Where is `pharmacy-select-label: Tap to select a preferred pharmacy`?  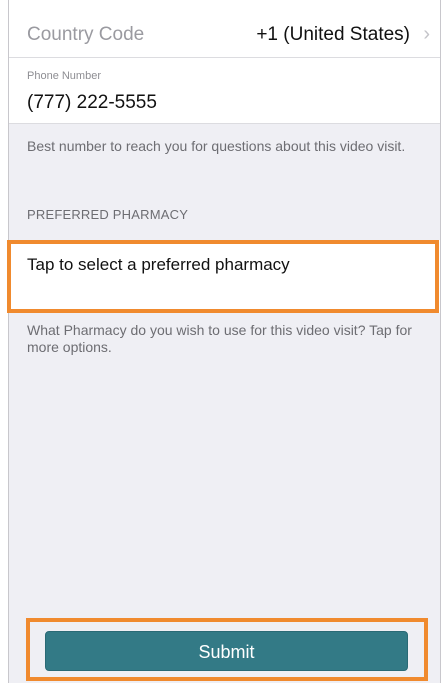
pharmacy-select-label: Tap to select a preferred pharmacy is located at coordinates (158, 264).